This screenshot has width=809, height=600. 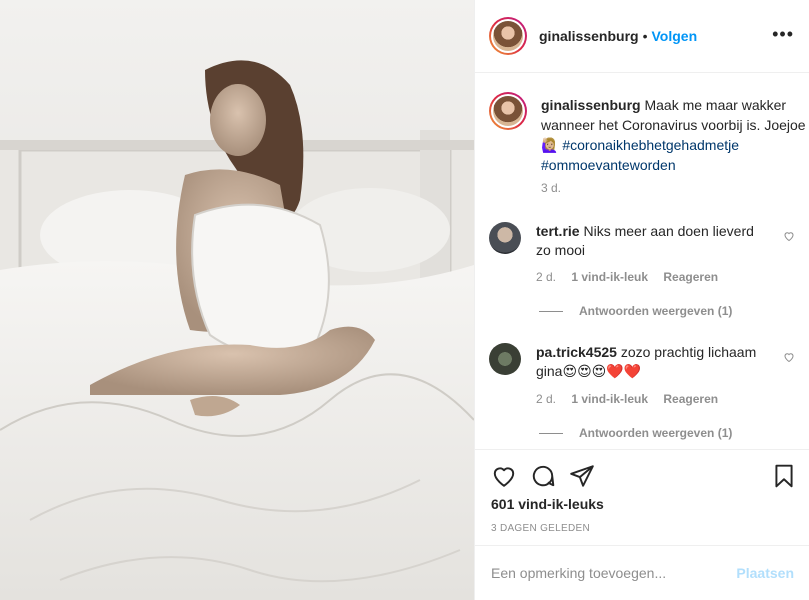 I want to click on author-avatar, so click(x=508, y=36).